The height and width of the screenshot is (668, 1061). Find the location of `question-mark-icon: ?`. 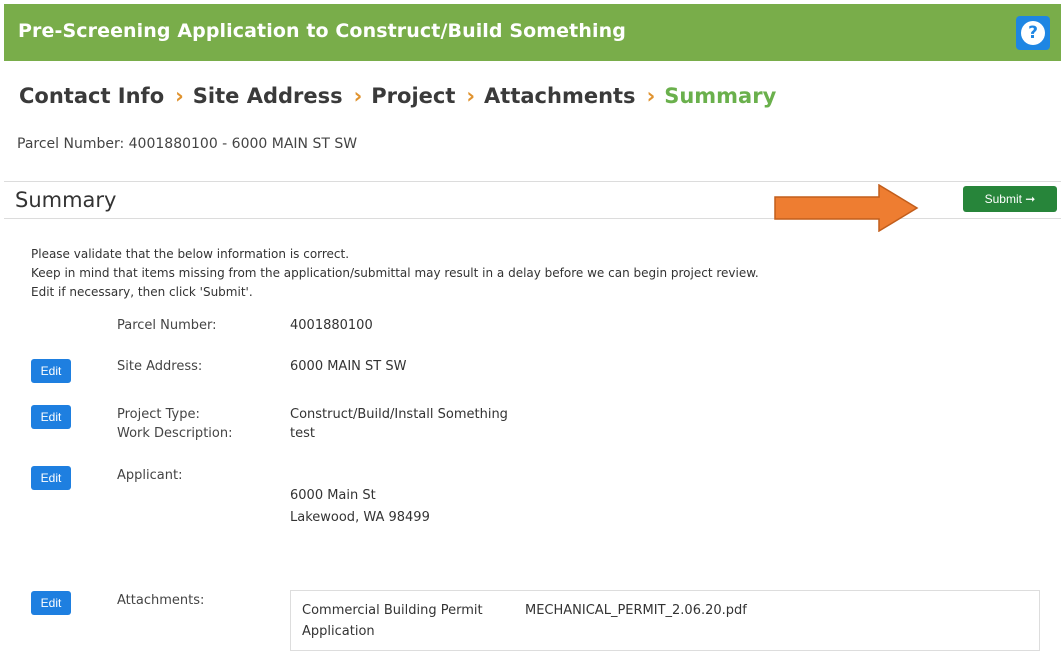

question-mark-icon: ? is located at coordinates (1033, 33).